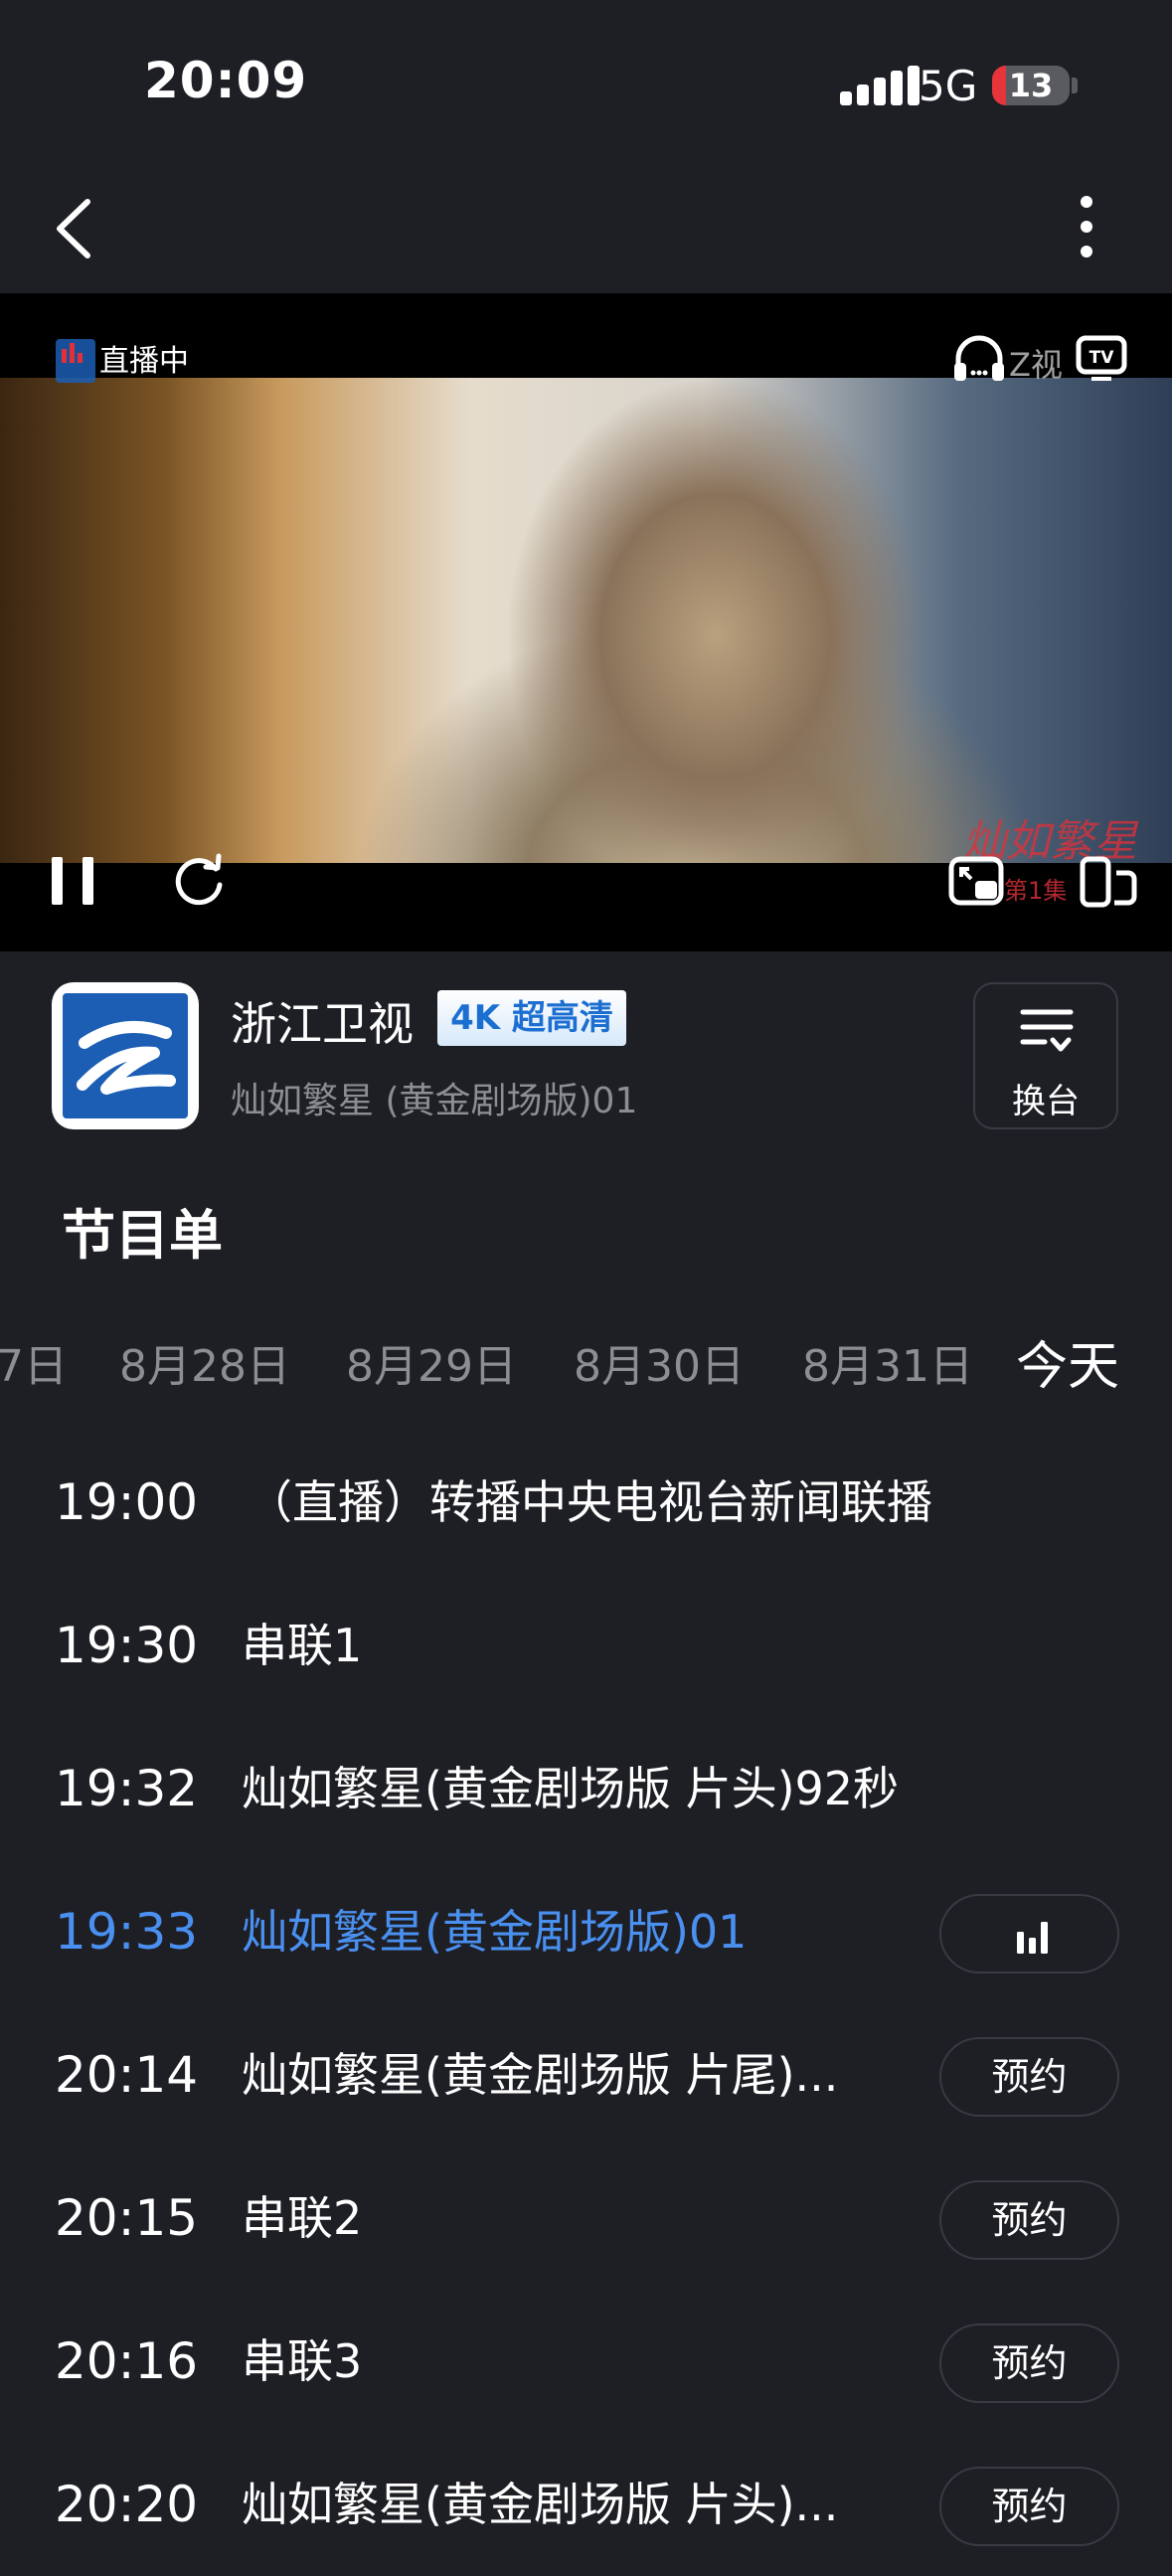 Image resolution: width=1172 pixels, height=2576 pixels. I want to click on program-title: 串联1, so click(303, 1645).